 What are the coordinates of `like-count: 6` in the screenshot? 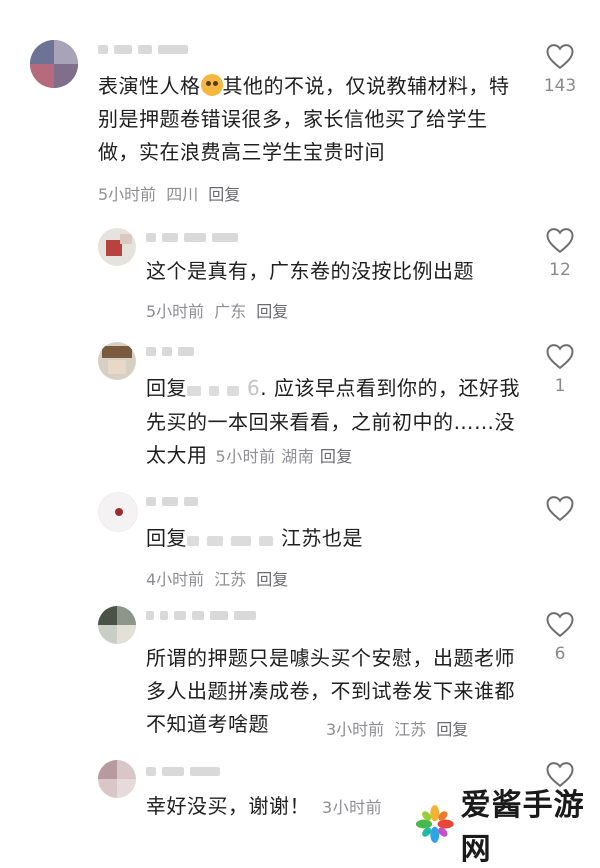 It's located at (560, 654).